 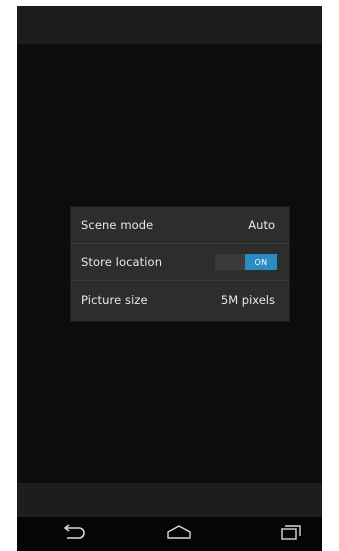 I want to click on setting-value: Auto, so click(x=261, y=225).